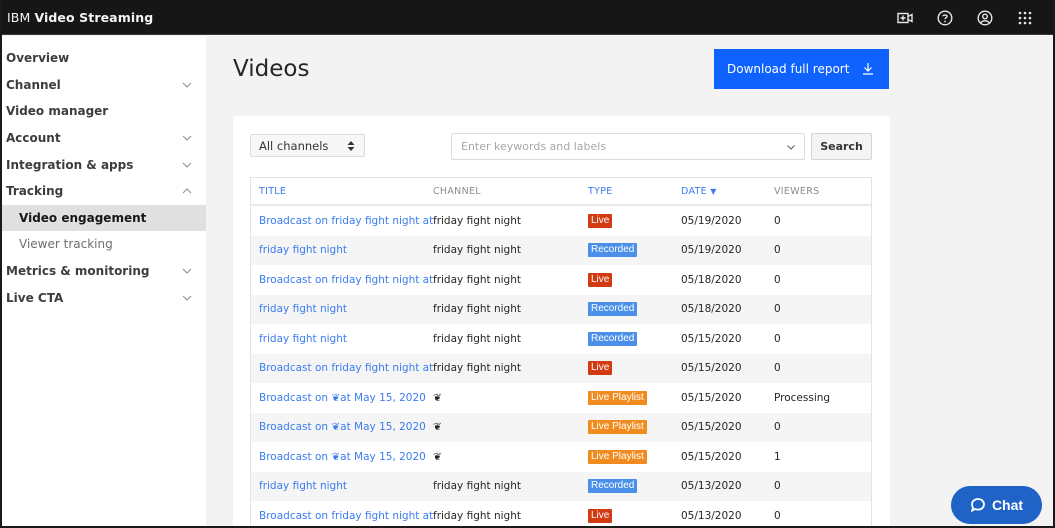  I want to click on column-header-title: TITLE, so click(342, 191).